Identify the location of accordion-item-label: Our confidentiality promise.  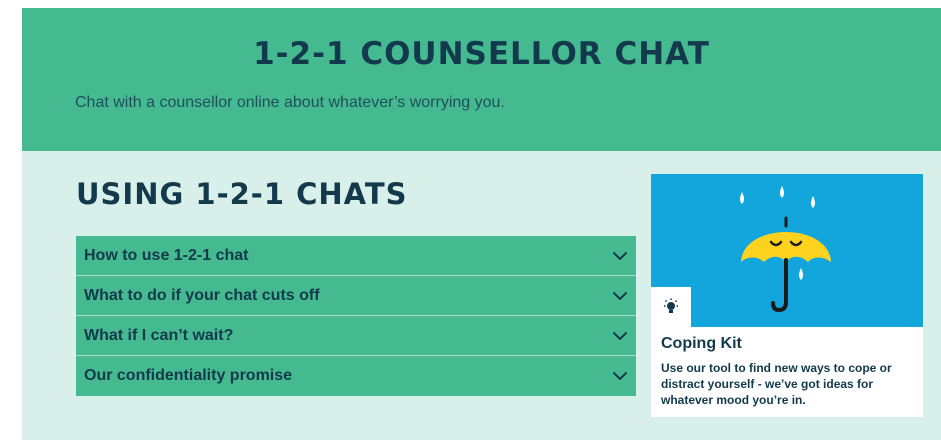
(188, 375).